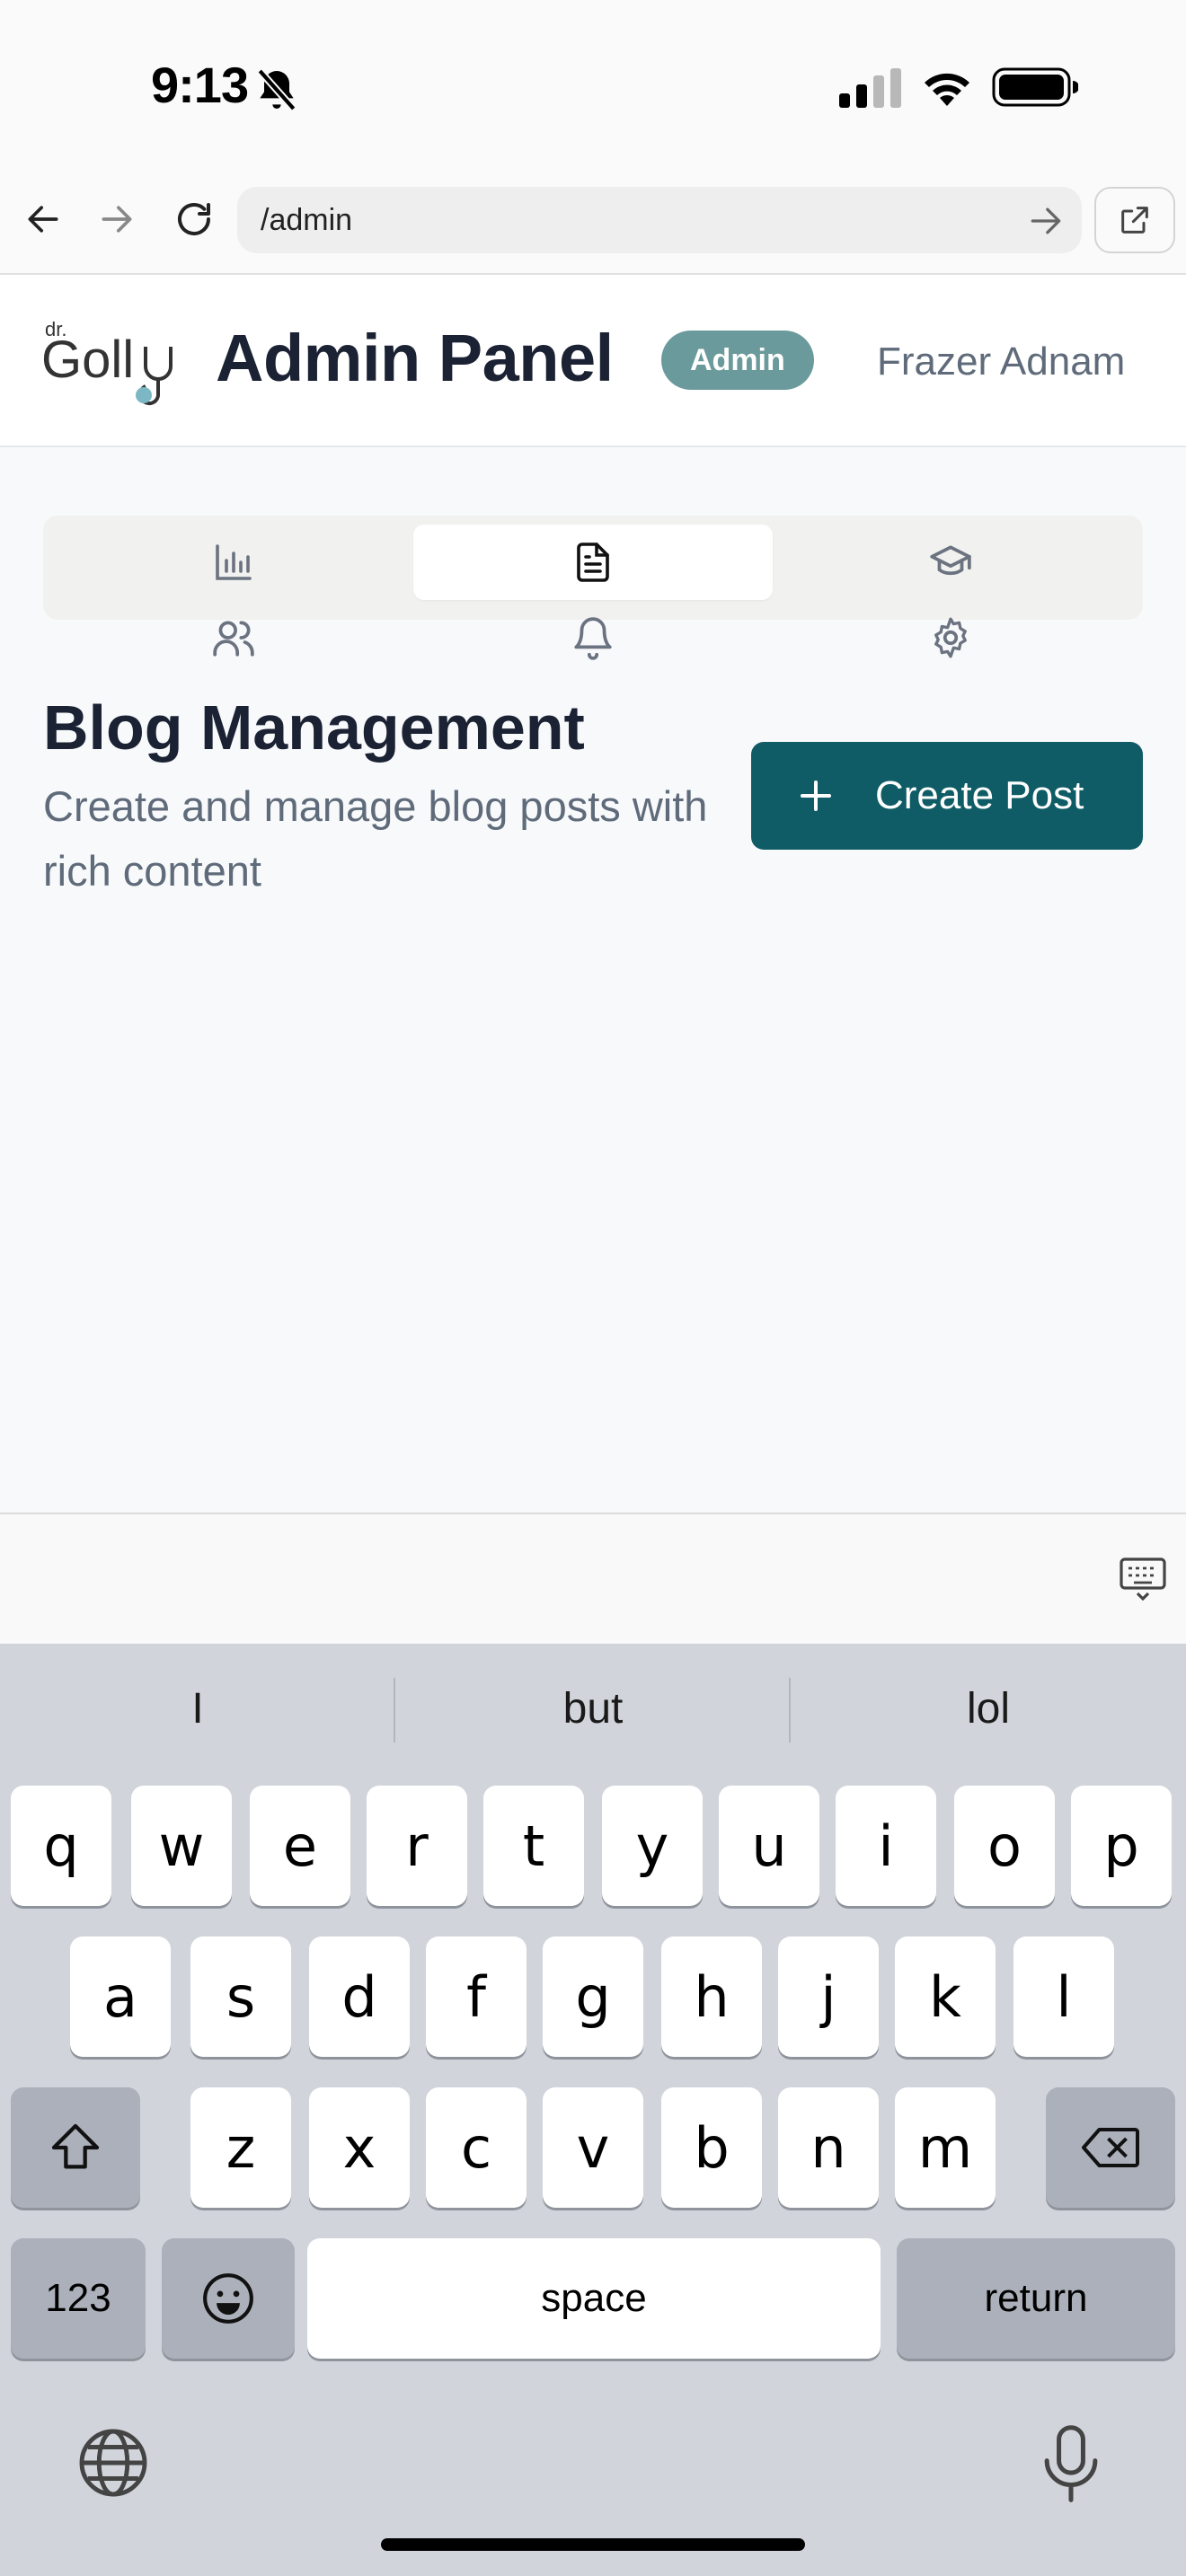 Image resolution: width=1186 pixels, height=2576 pixels. I want to click on key-w: w, so click(181, 1846).